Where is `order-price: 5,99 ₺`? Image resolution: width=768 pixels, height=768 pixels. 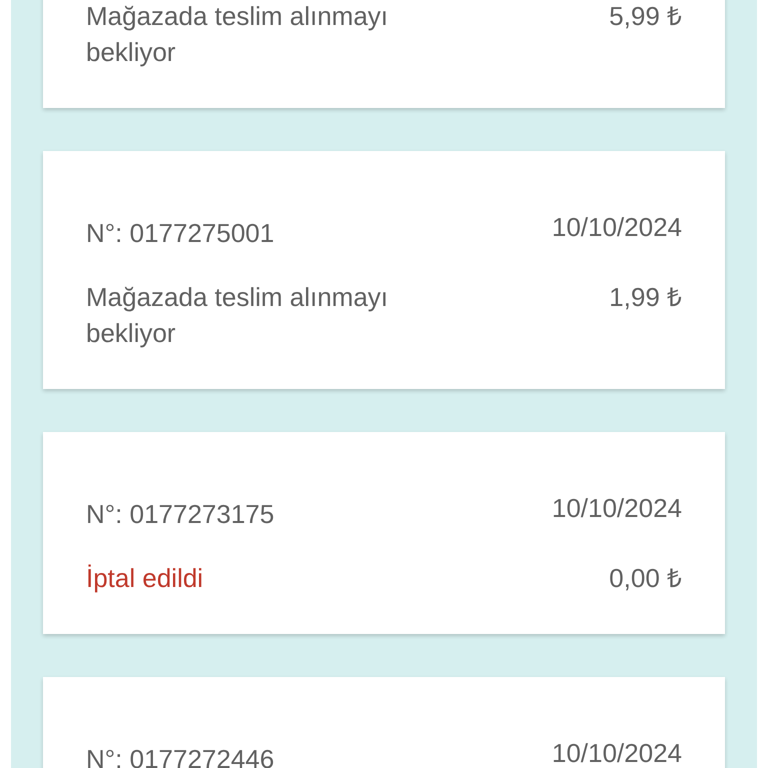 order-price: 5,99 ₺ is located at coordinates (645, 16).